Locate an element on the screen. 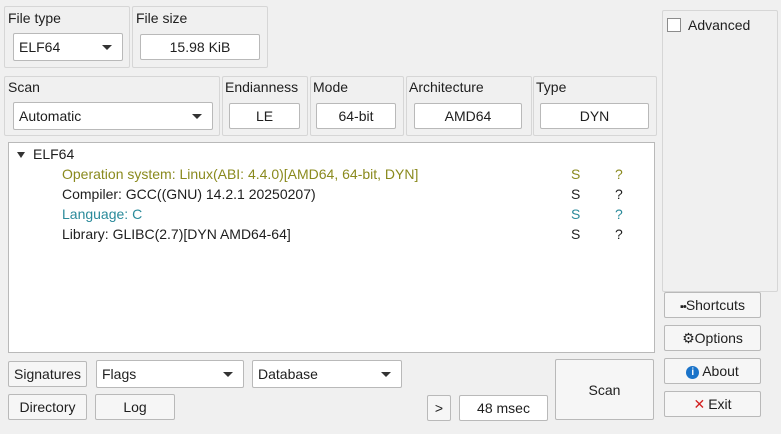 Image resolution: width=781 pixels, height=434 pixels. tree-item-text: Compiler: GCC((GNU) 14.2.1 20250207) is located at coordinates (189, 194).